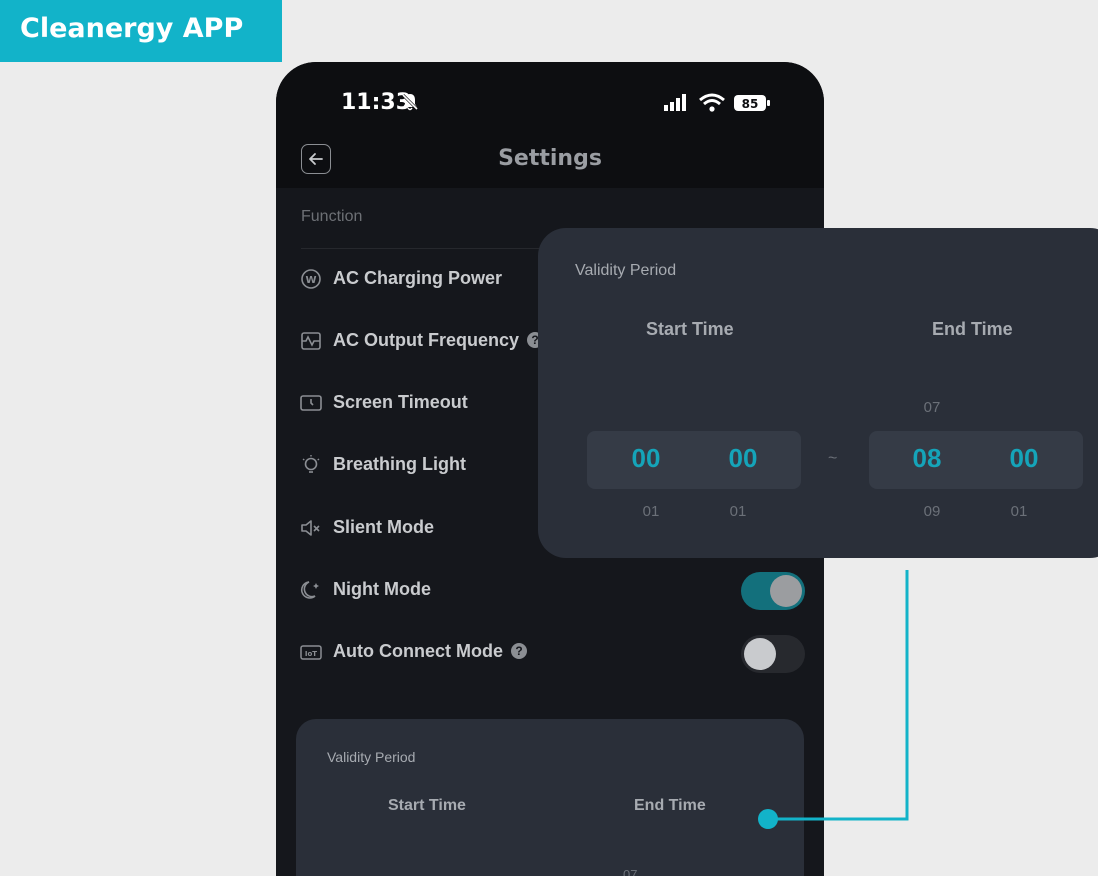 This screenshot has height=876, width=1098. I want to click on end-hour-below: 09, so click(932, 511).